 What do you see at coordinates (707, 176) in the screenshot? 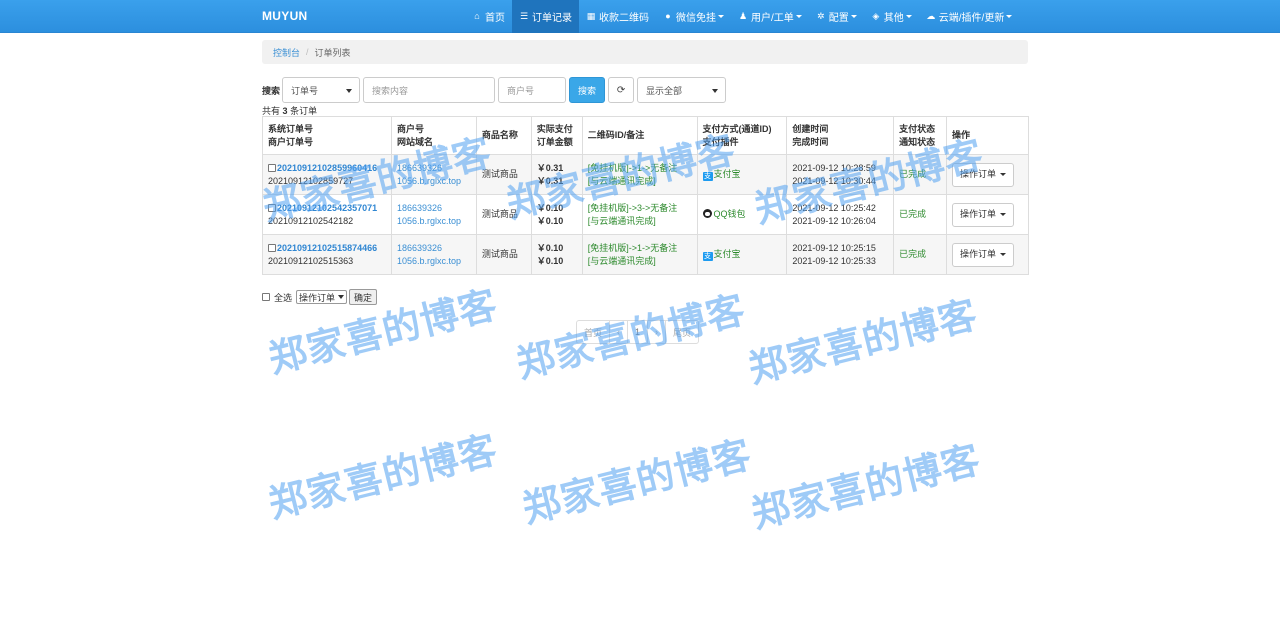
I see `alipay-icon: 支` at bounding box center [707, 176].